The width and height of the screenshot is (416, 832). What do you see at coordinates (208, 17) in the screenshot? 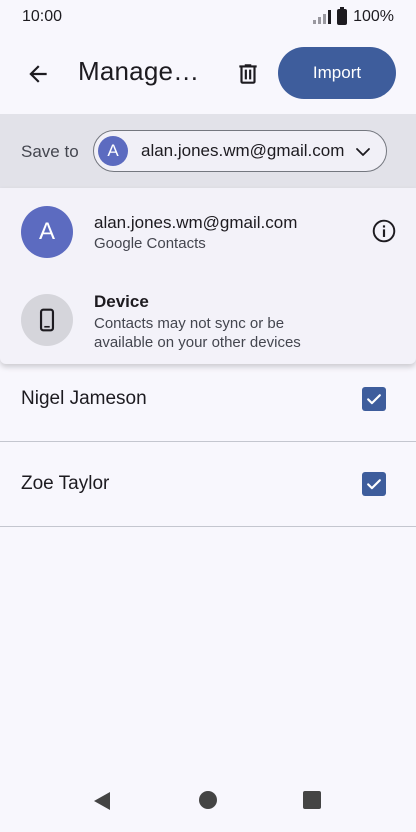
I see `status-bar: 10:00 100%` at bounding box center [208, 17].